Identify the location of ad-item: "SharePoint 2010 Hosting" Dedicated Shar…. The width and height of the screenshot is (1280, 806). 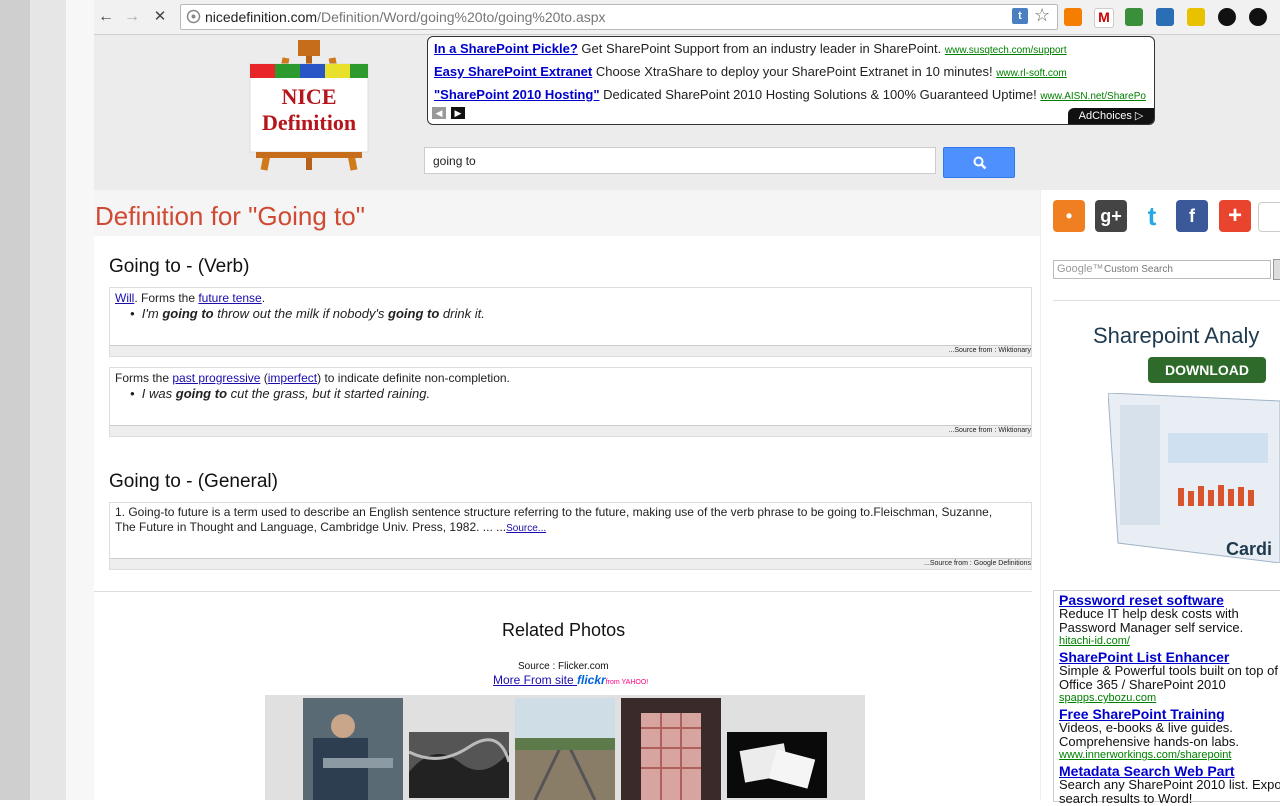
(790, 94).